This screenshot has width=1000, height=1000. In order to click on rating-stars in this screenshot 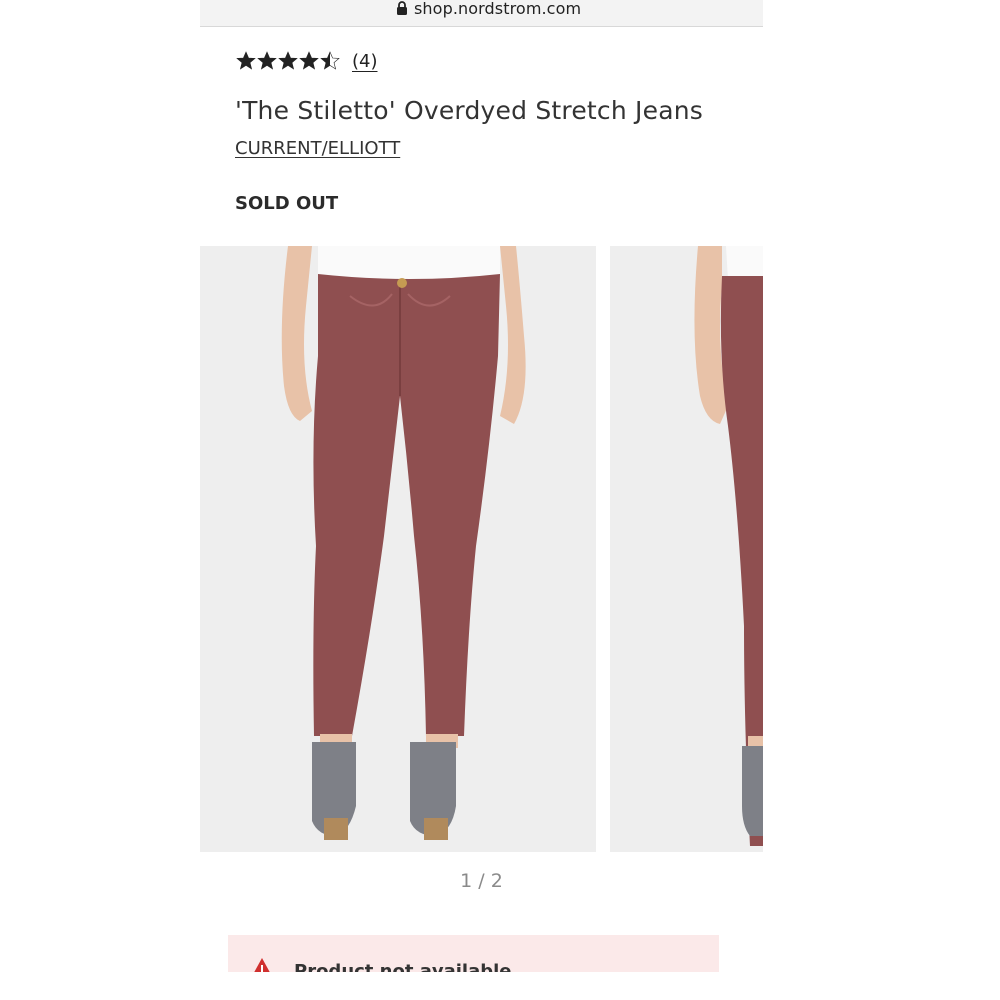, I will do `click(288, 61)`.